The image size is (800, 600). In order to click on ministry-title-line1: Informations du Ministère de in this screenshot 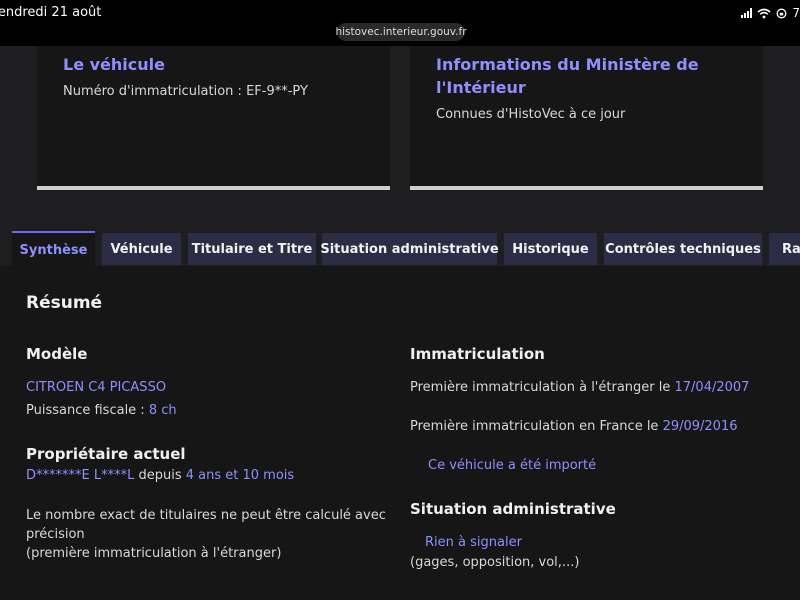, I will do `click(567, 64)`.